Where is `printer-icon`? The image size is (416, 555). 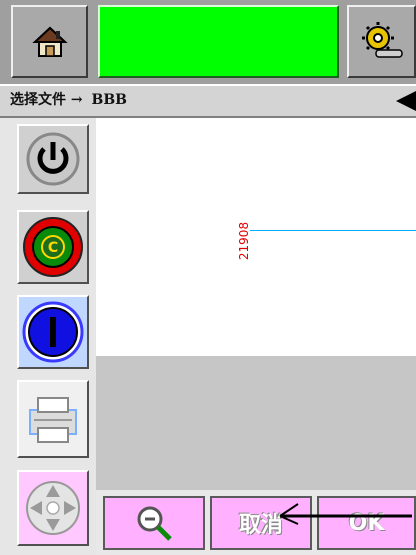
printer-icon is located at coordinates (53, 420).